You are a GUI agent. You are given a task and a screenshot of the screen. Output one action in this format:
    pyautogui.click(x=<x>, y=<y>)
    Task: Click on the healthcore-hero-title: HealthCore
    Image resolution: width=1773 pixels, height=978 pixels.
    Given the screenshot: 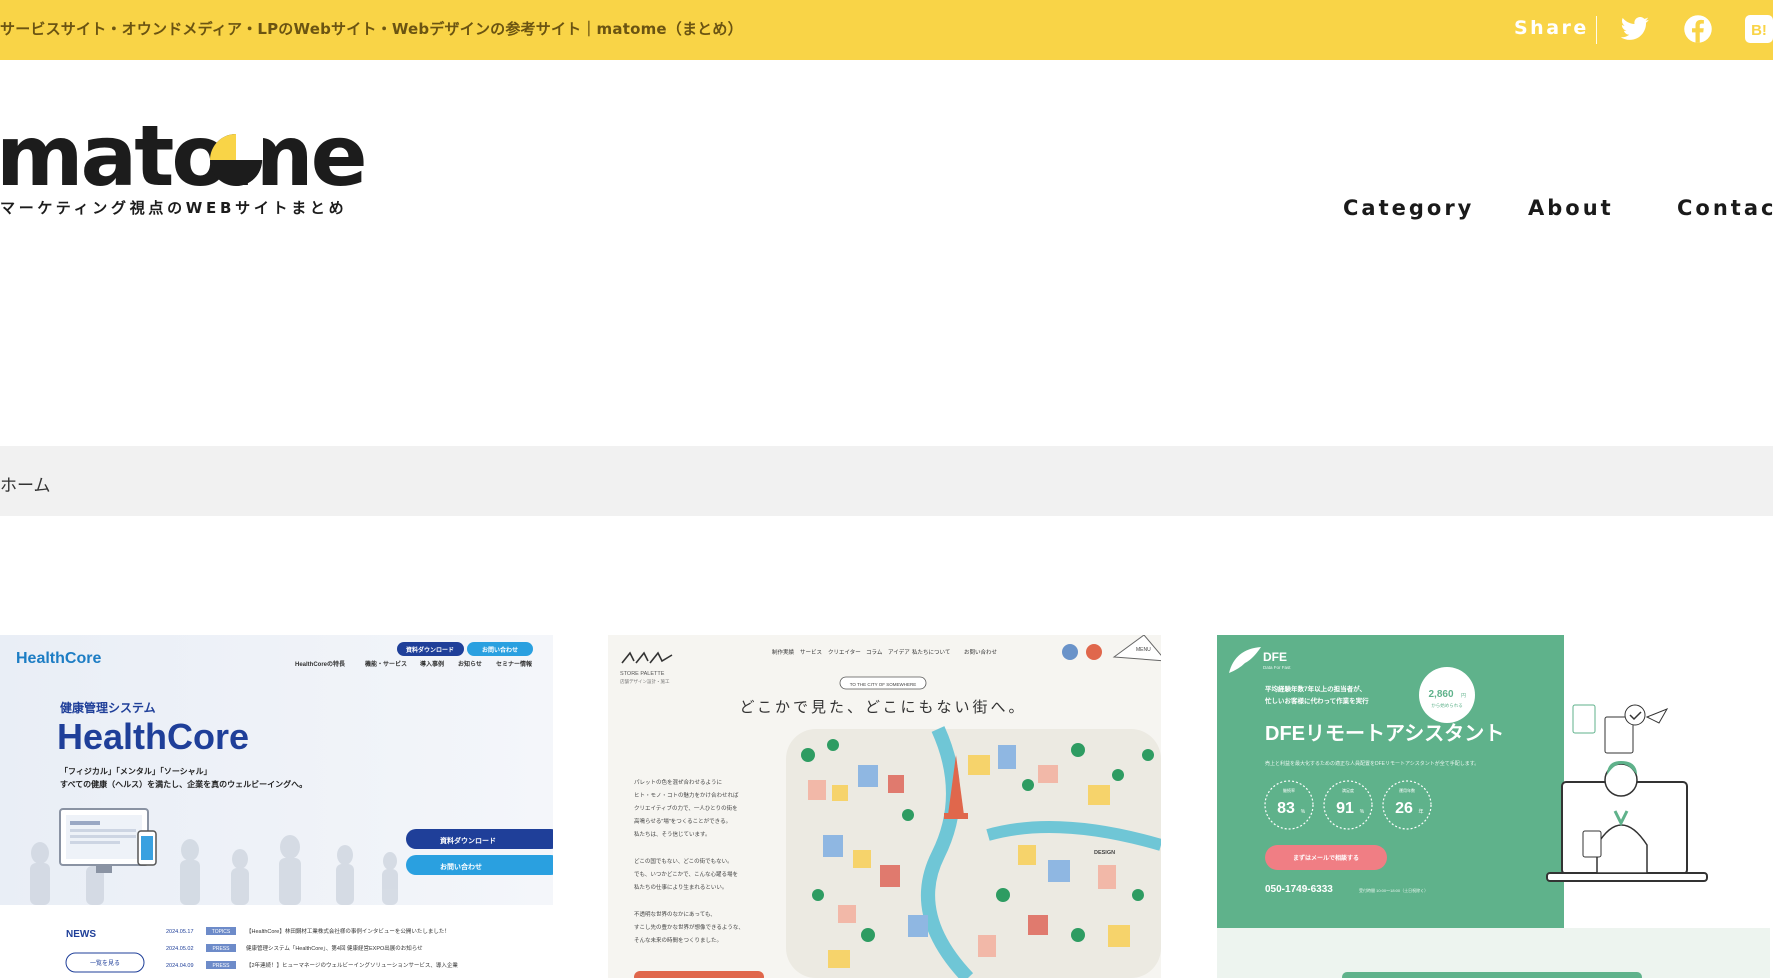 What is the action you would take?
    pyautogui.click(x=153, y=736)
    